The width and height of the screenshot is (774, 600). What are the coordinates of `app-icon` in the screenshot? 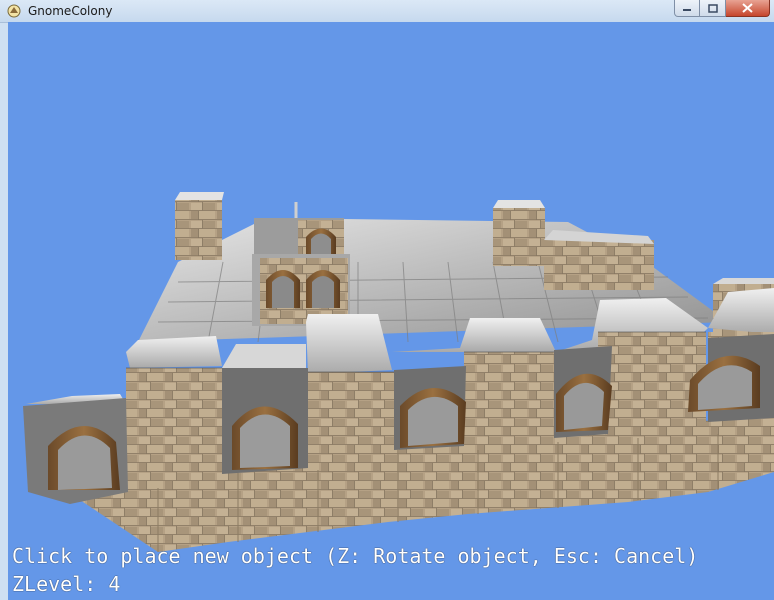 It's located at (14, 11).